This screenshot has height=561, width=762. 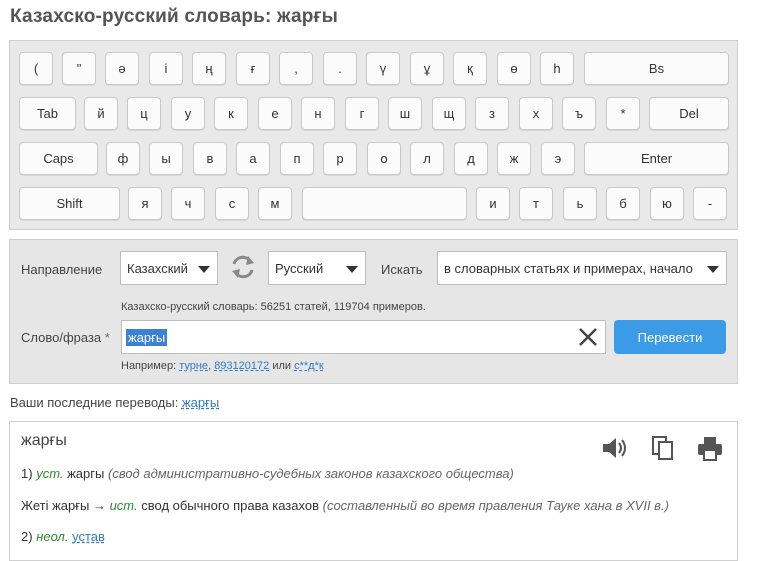 I want to click on key: (, so click(x=36, y=68).